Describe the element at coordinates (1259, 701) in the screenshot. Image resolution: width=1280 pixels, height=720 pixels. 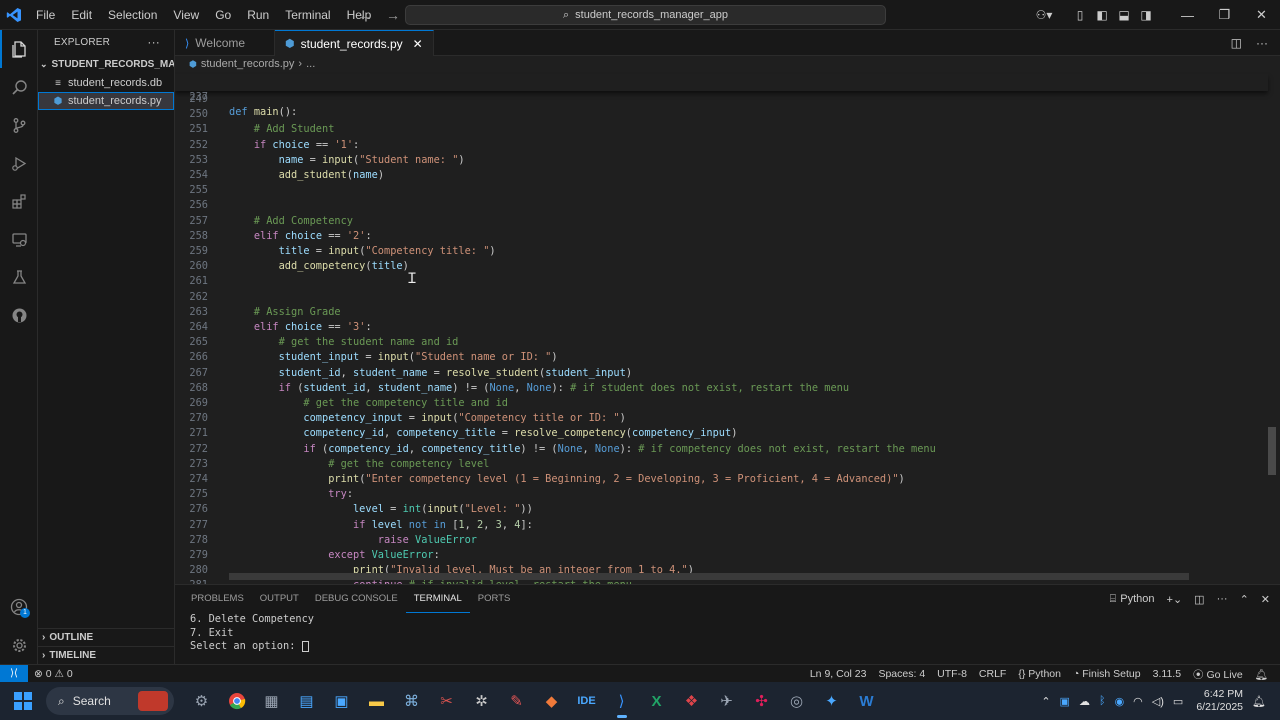
I see `notifications-icon: 🔔︎` at that location.